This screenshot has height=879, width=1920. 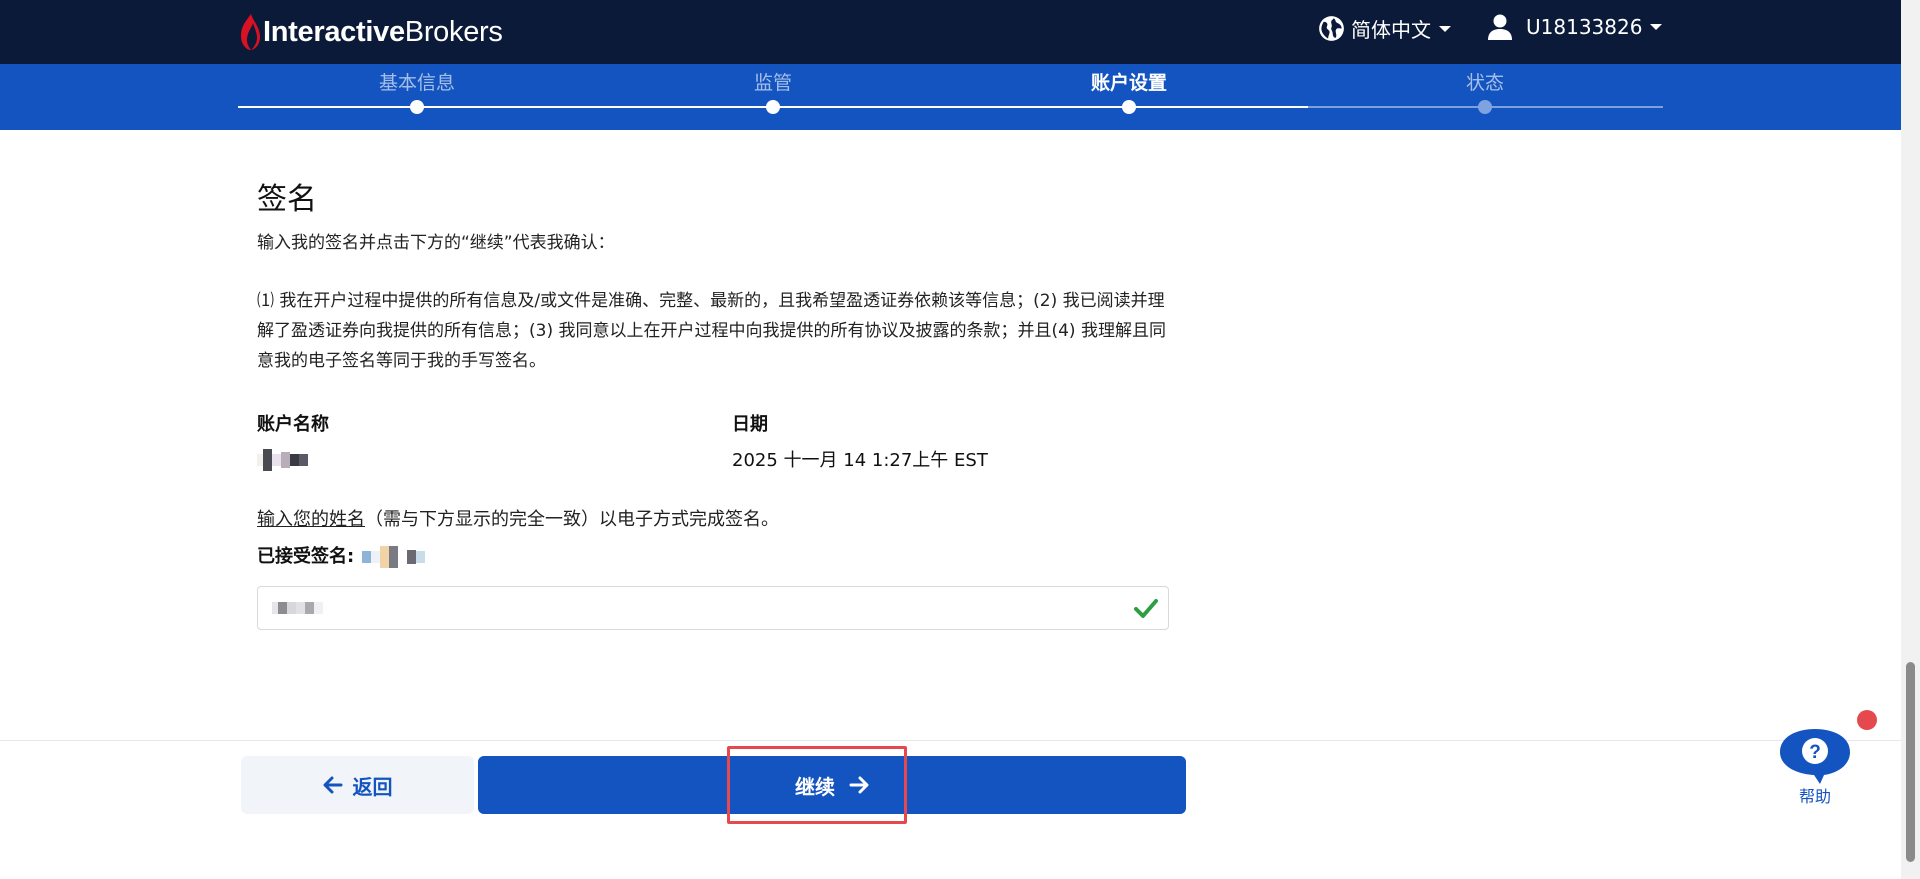 I want to click on ib-logo: InteractiveBrokers, so click(x=370, y=32).